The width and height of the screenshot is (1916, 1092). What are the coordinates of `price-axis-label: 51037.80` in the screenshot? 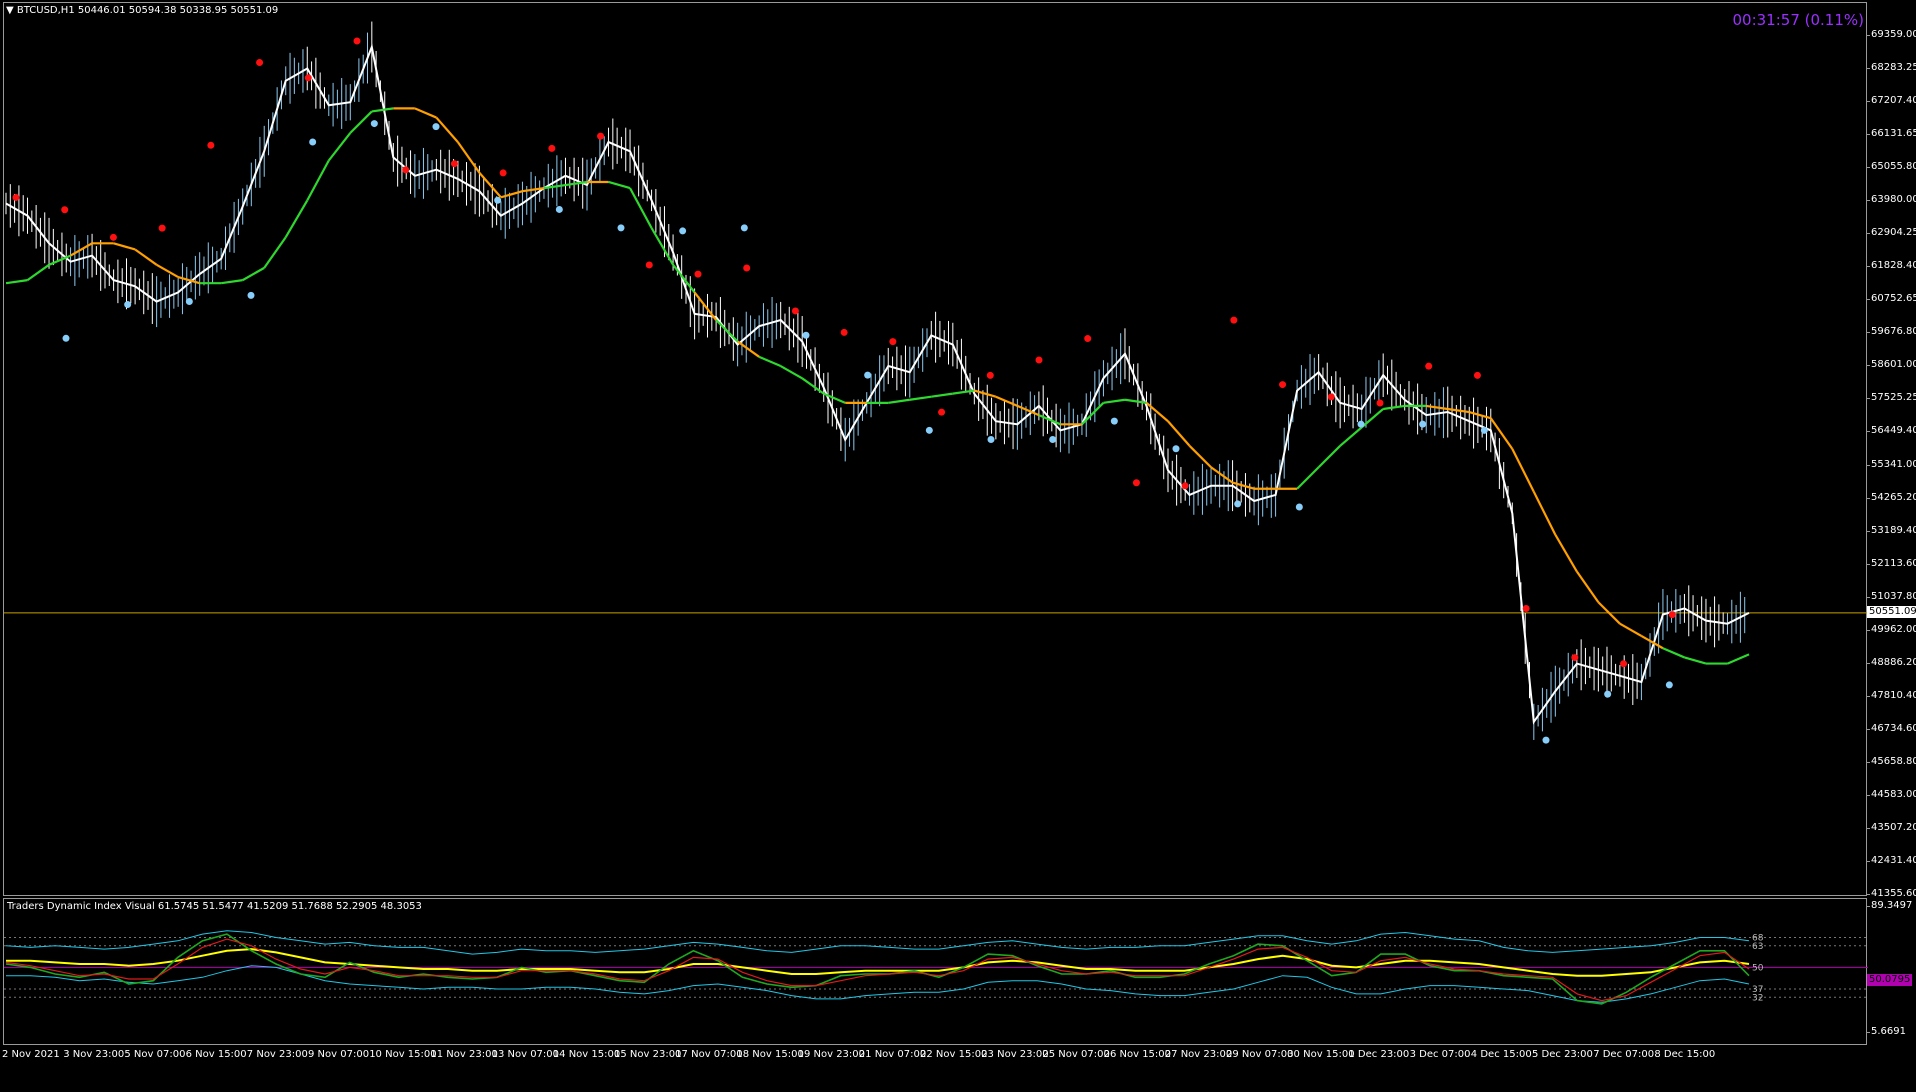 It's located at (1891, 596).